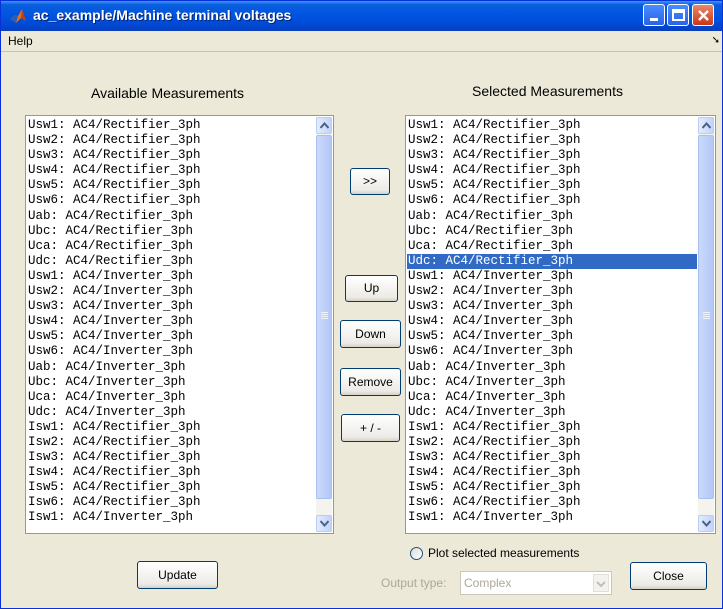 Image resolution: width=723 pixels, height=609 pixels. What do you see at coordinates (668, 576) in the screenshot?
I see `close-button: Close` at bounding box center [668, 576].